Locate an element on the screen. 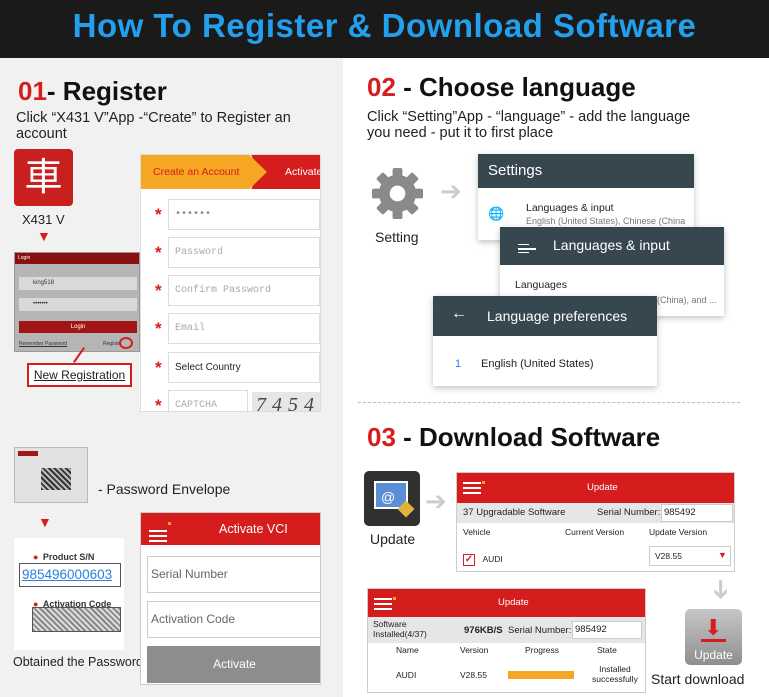 This screenshot has width=769, height=697. download-speed: 976KB/S is located at coordinates (483, 630).